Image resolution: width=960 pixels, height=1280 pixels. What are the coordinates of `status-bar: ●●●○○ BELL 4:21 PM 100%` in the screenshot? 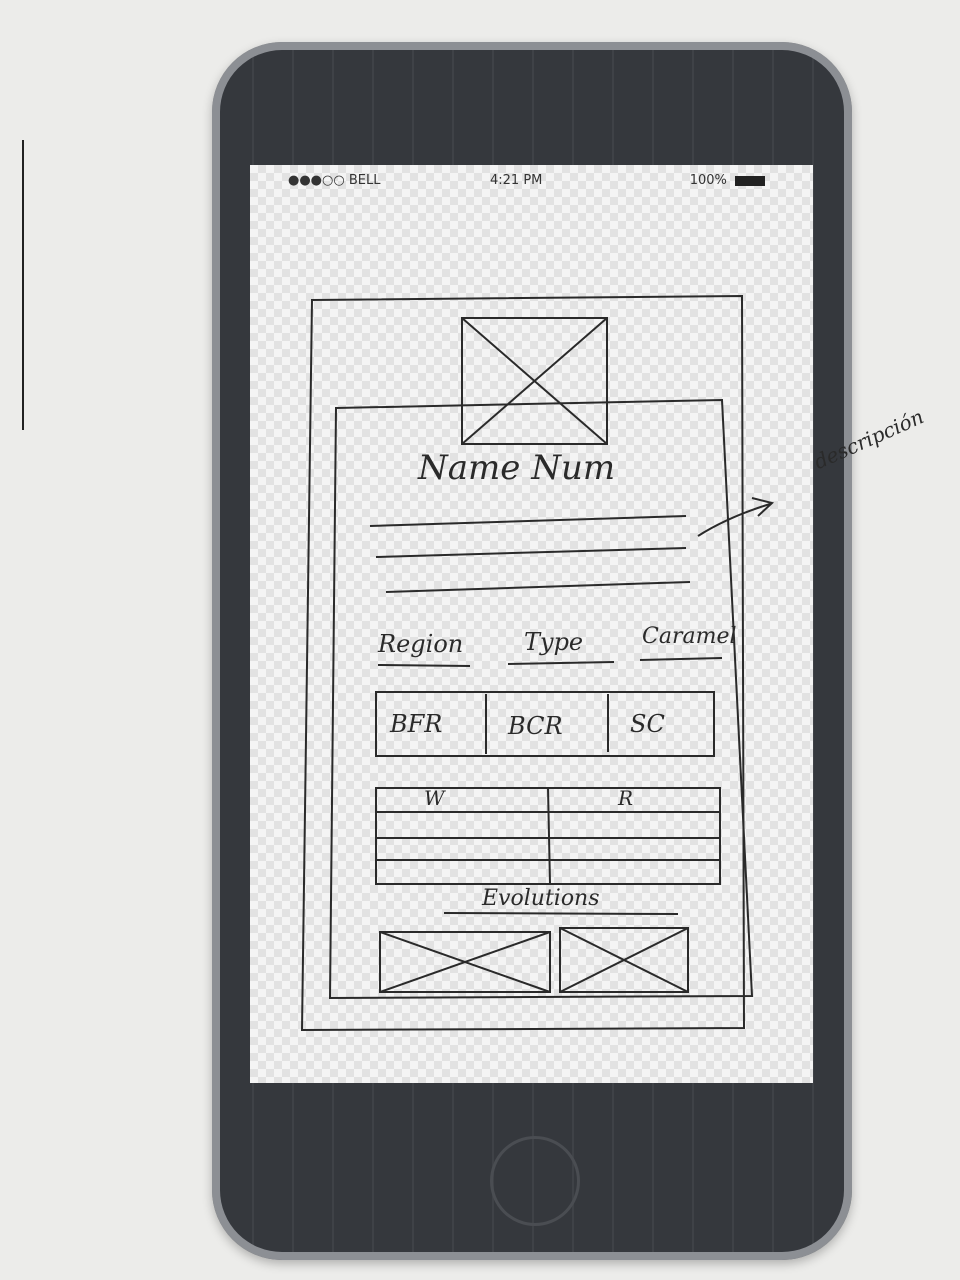 It's located at (531, 182).